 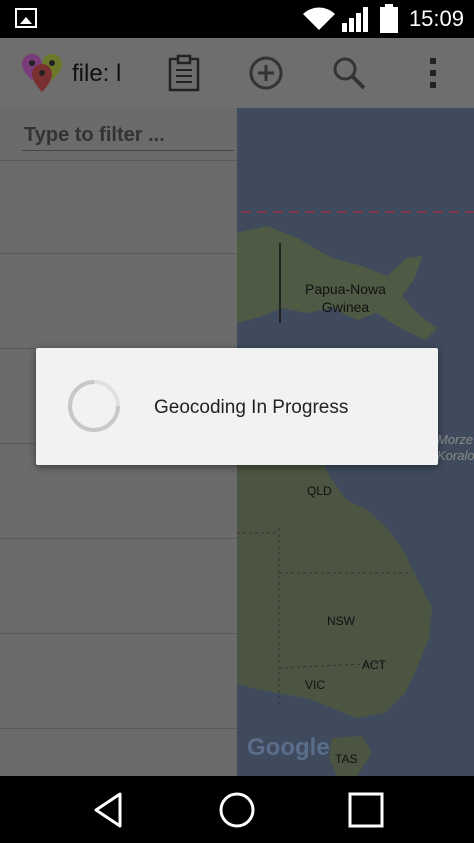 I want to click on search-icon, so click(x=349, y=73).